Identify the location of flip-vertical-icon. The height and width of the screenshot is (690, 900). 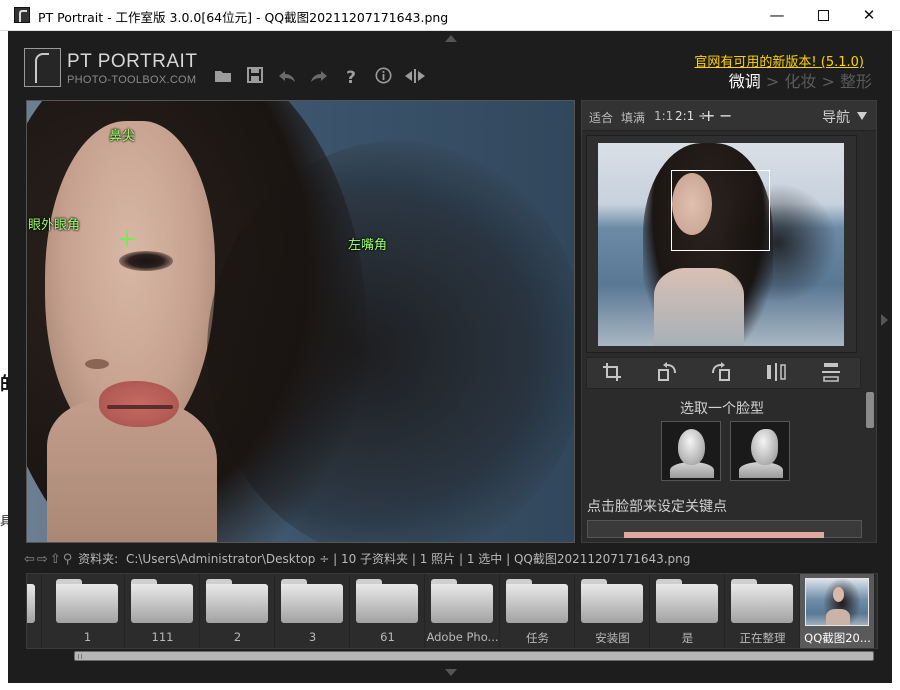
(831, 374).